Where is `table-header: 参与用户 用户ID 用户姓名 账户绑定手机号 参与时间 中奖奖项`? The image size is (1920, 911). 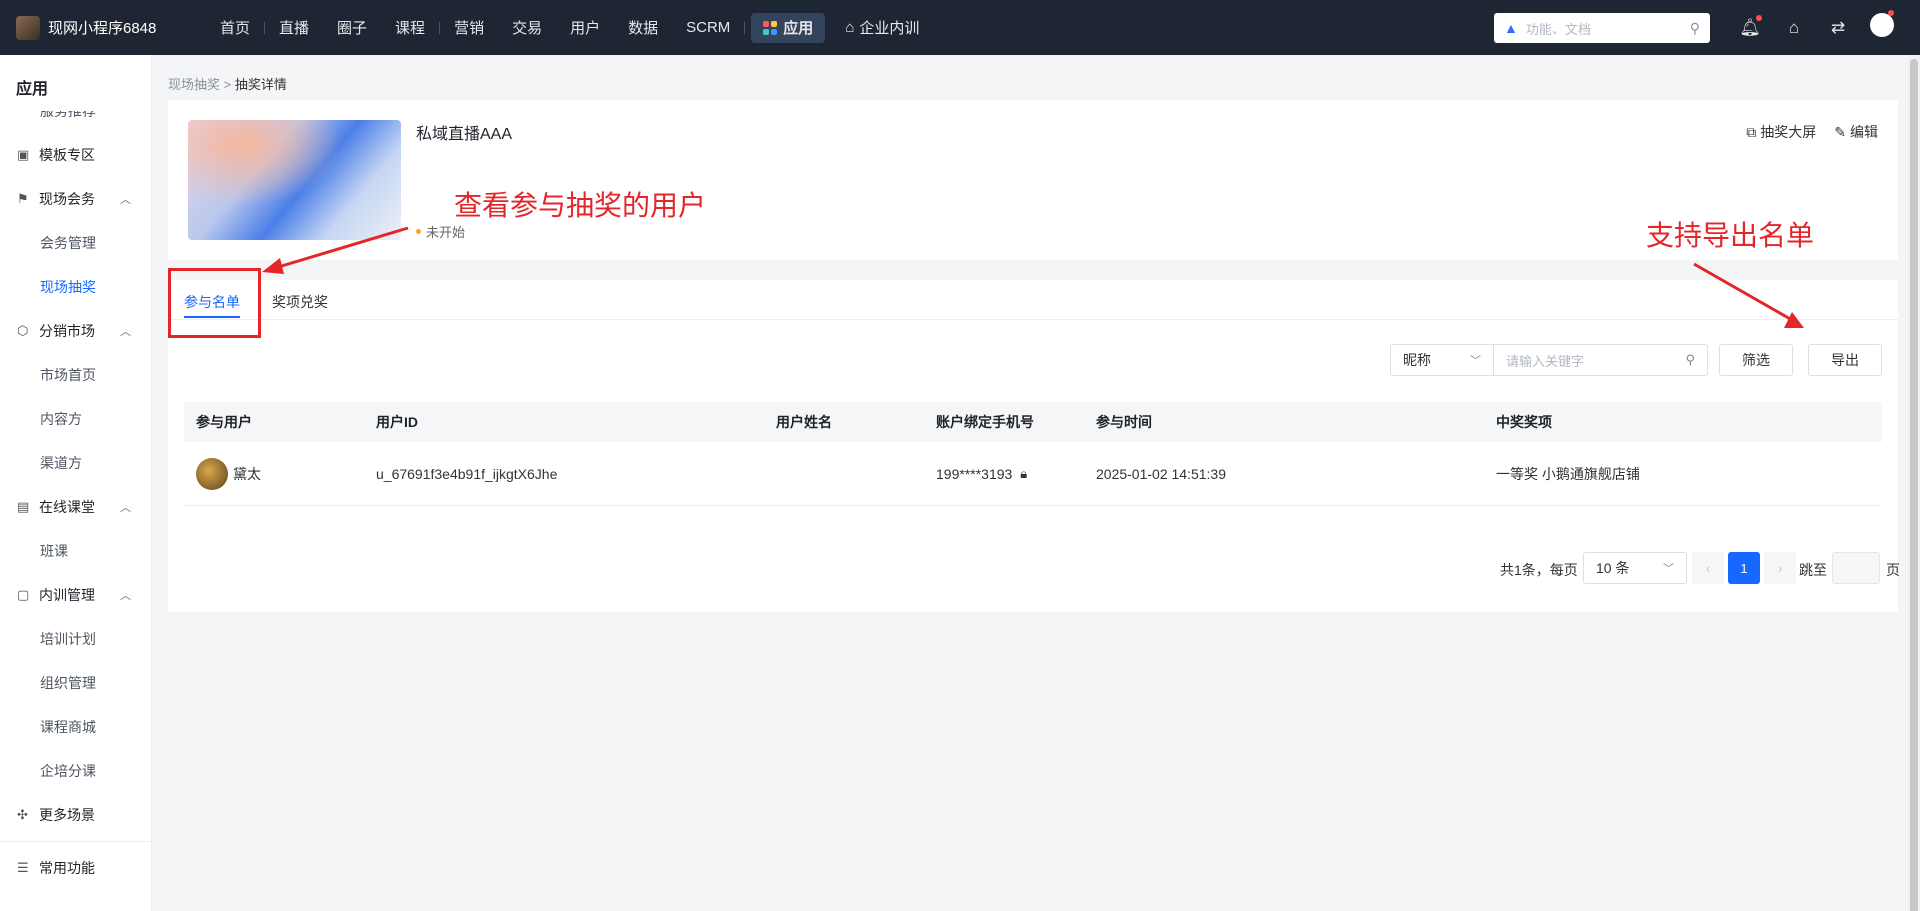 table-header: 参与用户 用户ID 用户姓名 账户绑定手机号 参与时间 中奖奖项 is located at coordinates (1033, 422).